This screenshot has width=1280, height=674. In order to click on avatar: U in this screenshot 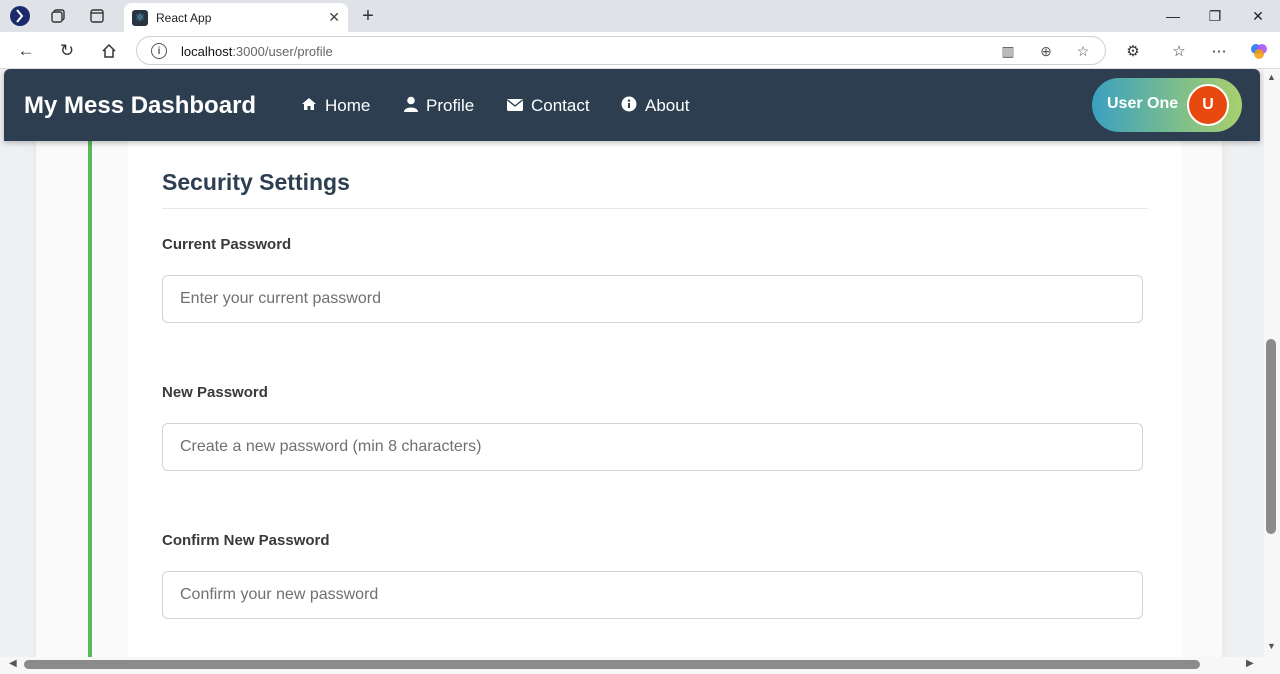, I will do `click(1208, 105)`.